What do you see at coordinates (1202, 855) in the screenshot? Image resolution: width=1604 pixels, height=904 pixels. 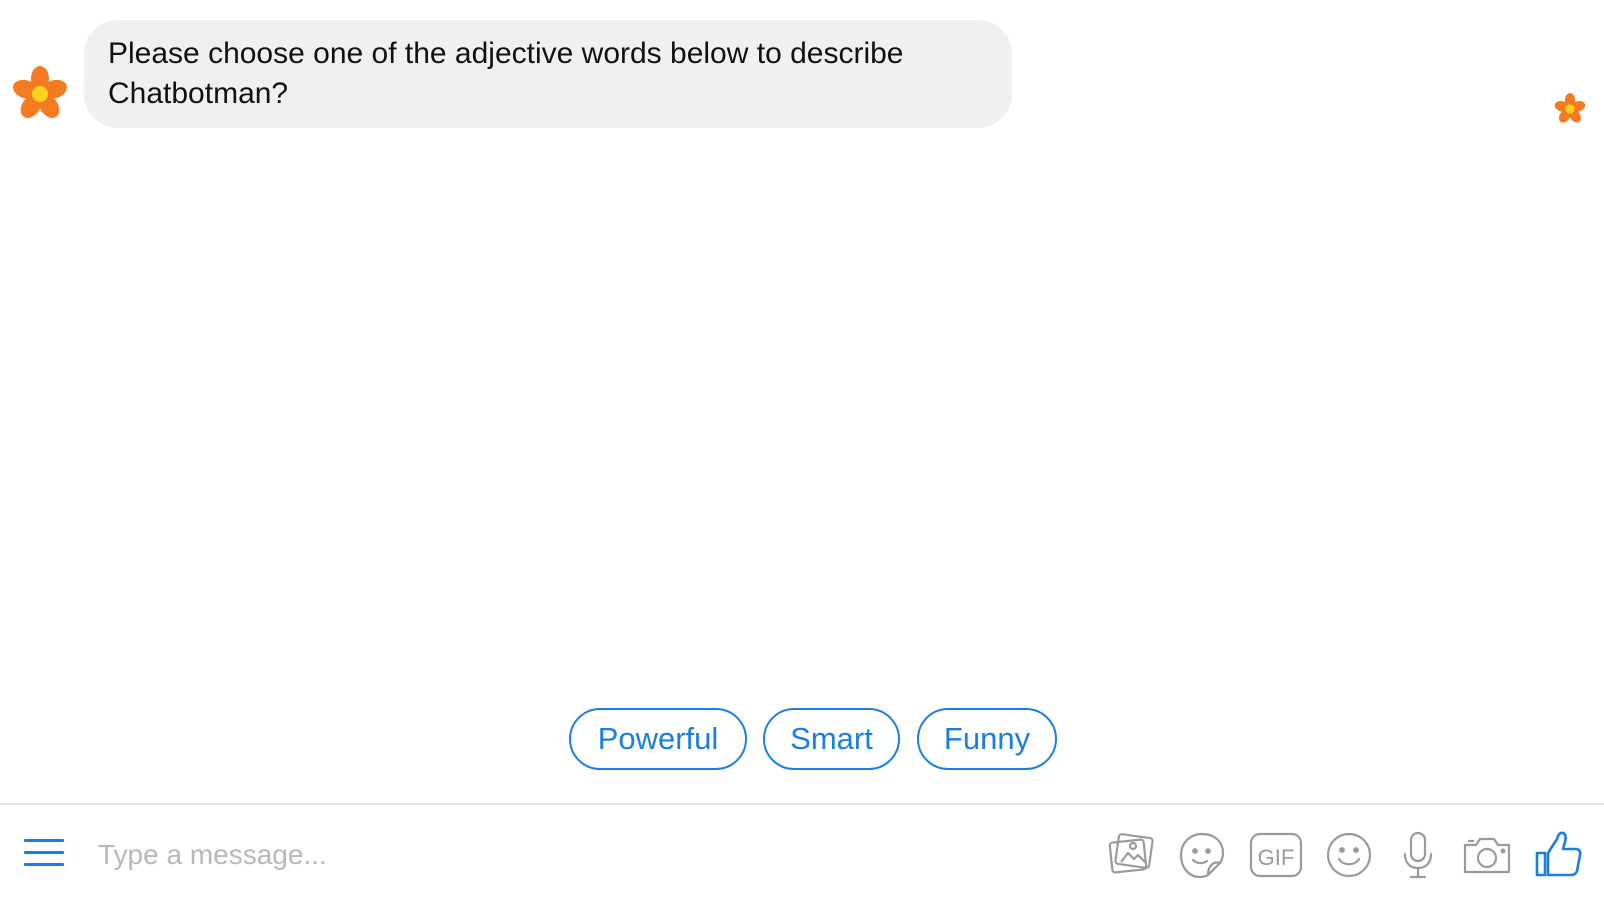 I see `sticker-icon` at bounding box center [1202, 855].